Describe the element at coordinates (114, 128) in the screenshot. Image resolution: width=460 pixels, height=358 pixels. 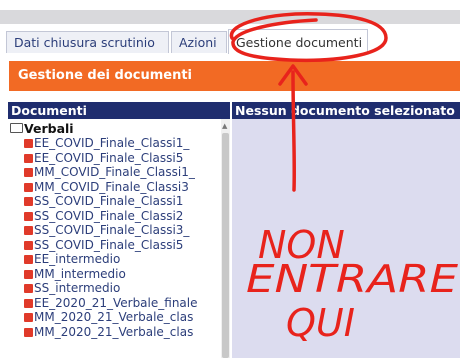
I see `folder-verbali: Verbali` at that location.